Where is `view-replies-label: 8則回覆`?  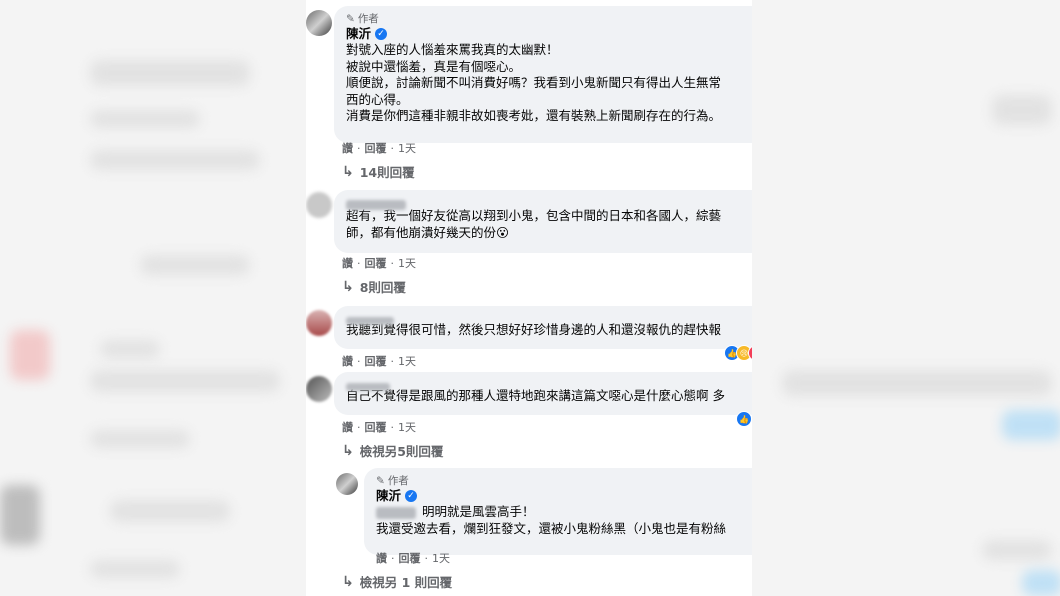
view-replies-label: 8則回覆 is located at coordinates (383, 286).